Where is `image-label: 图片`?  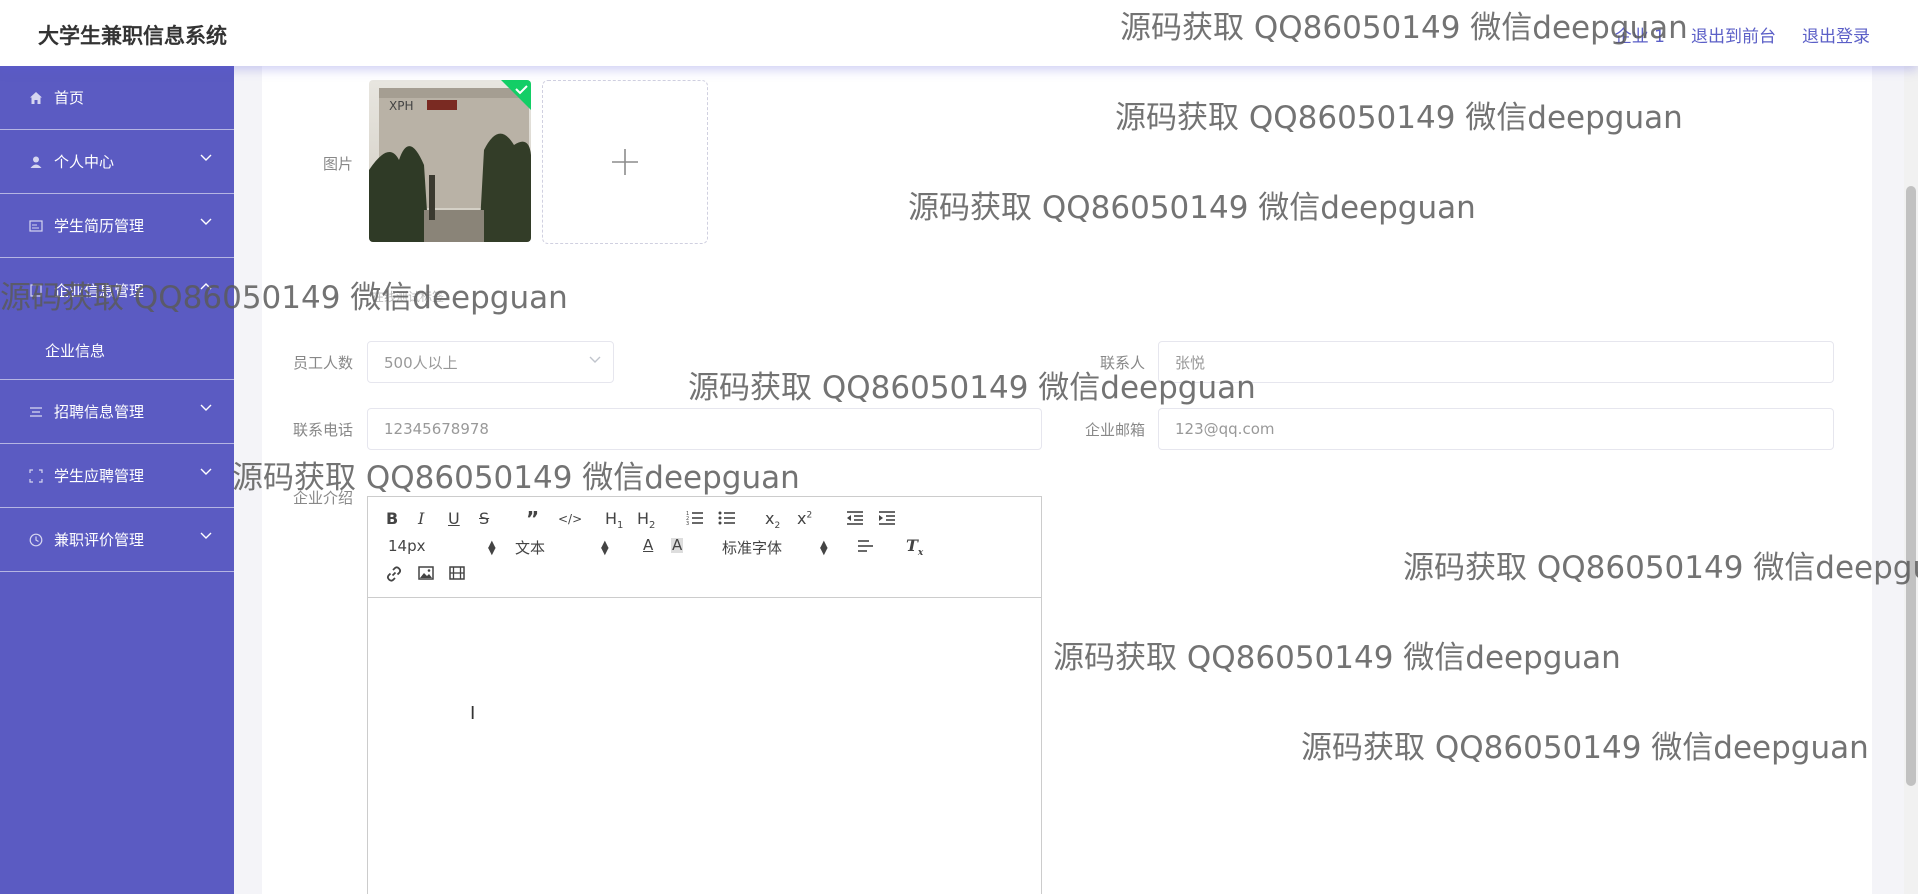
image-label: 图片 is located at coordinates (337, 164).